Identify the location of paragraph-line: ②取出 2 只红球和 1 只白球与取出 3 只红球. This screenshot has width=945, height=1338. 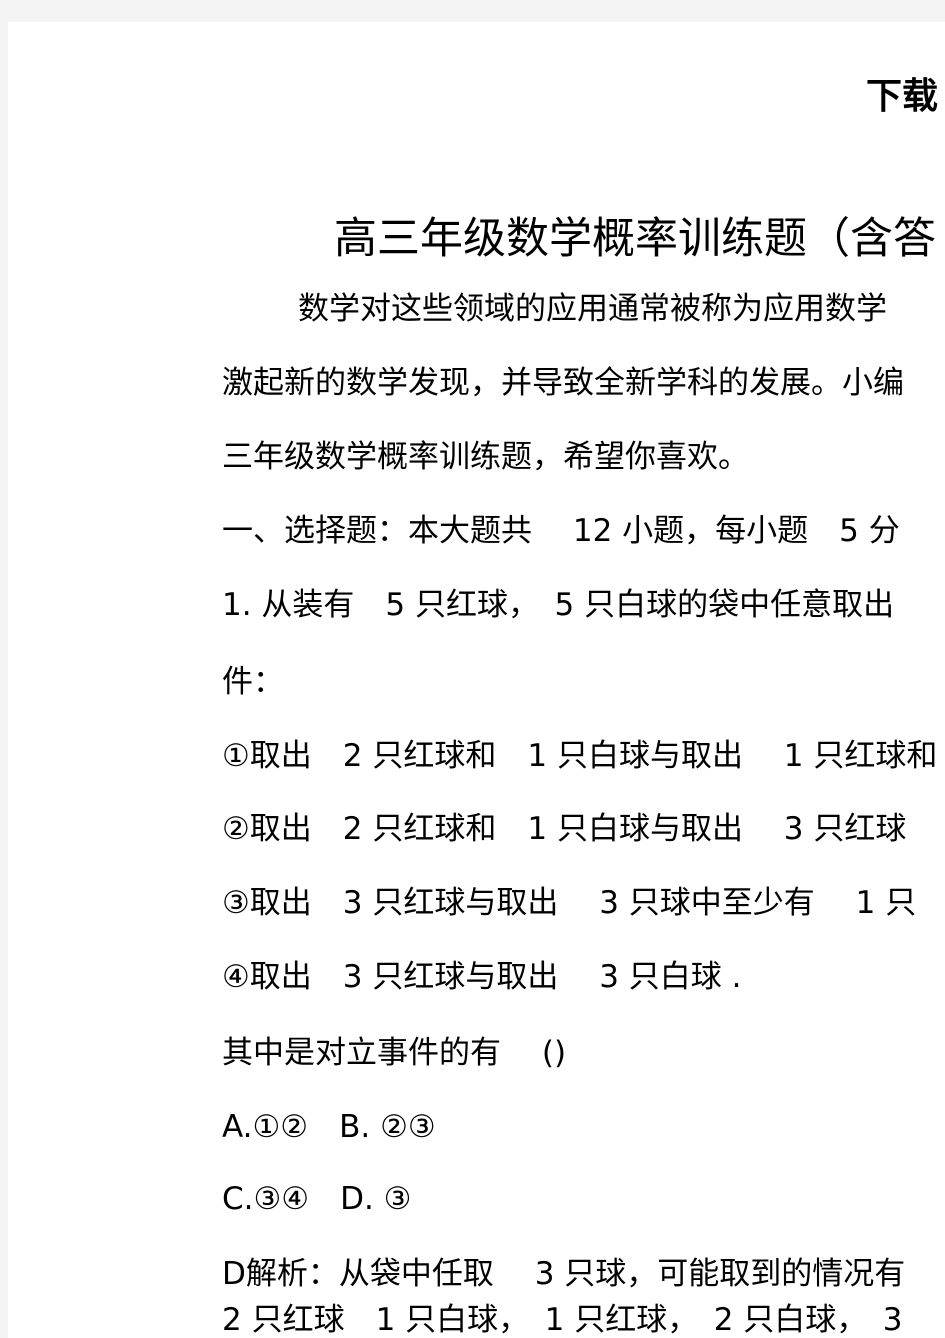
(564, 829).